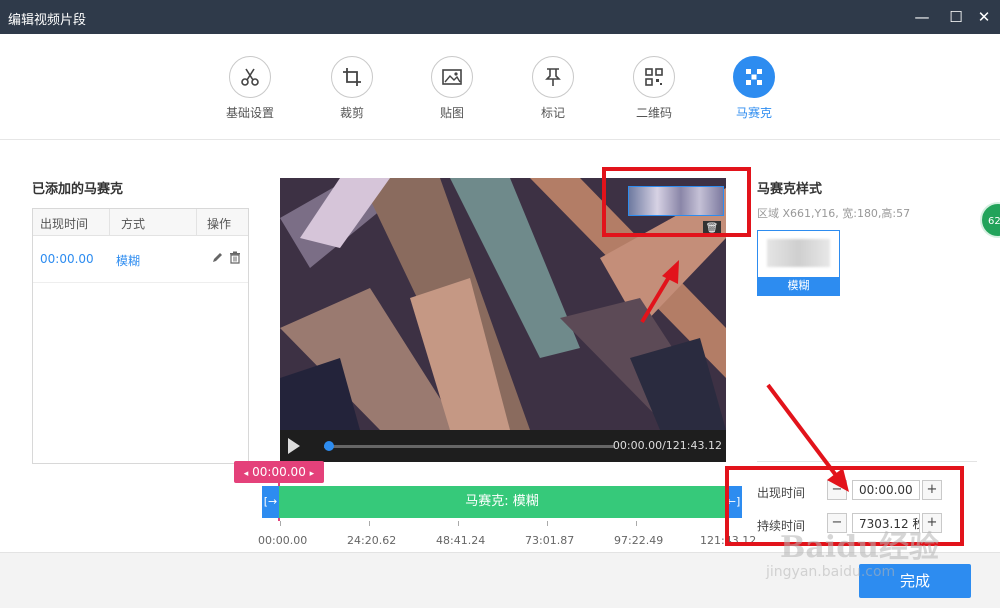 This screenshot has width=1000, height=608. Describe the element at coordinates (744, 376) in the screenshot. I see `annotation-arrows` at that location.